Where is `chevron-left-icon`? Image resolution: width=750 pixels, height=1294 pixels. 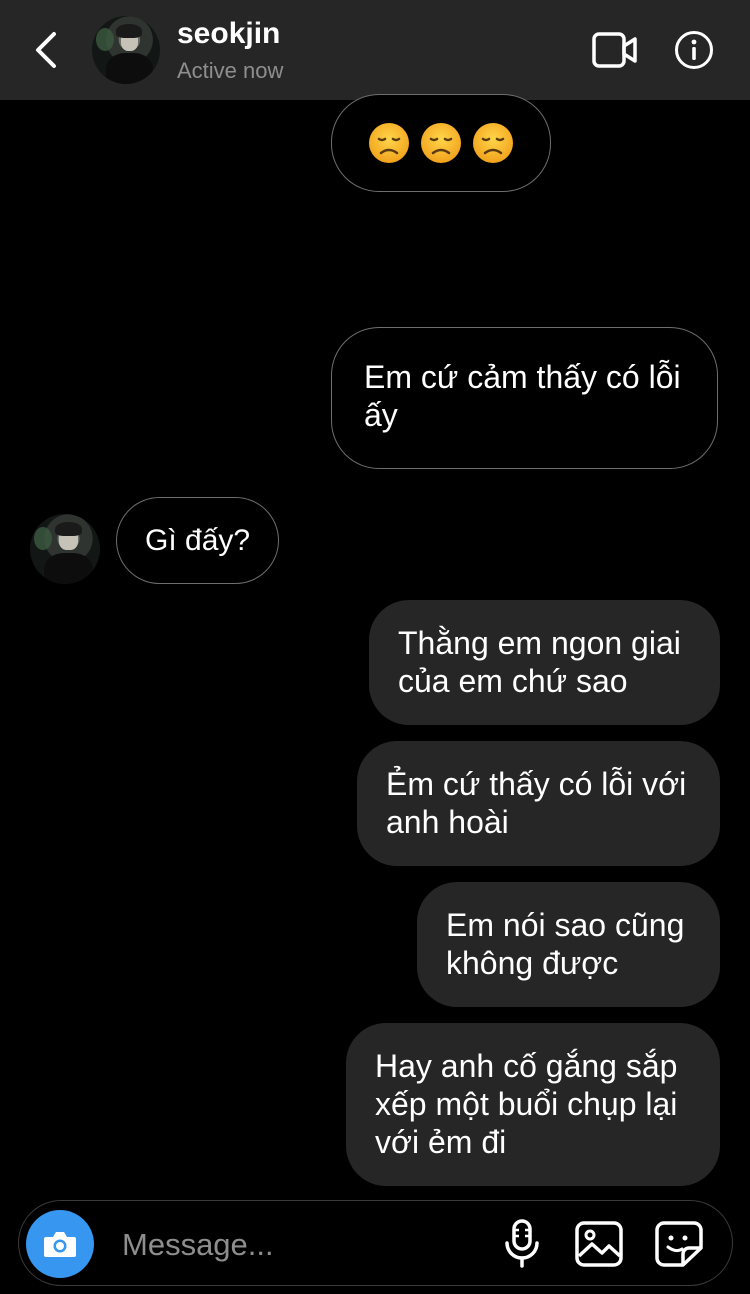 chevron-left-icon is located at coordinates (46, 50).